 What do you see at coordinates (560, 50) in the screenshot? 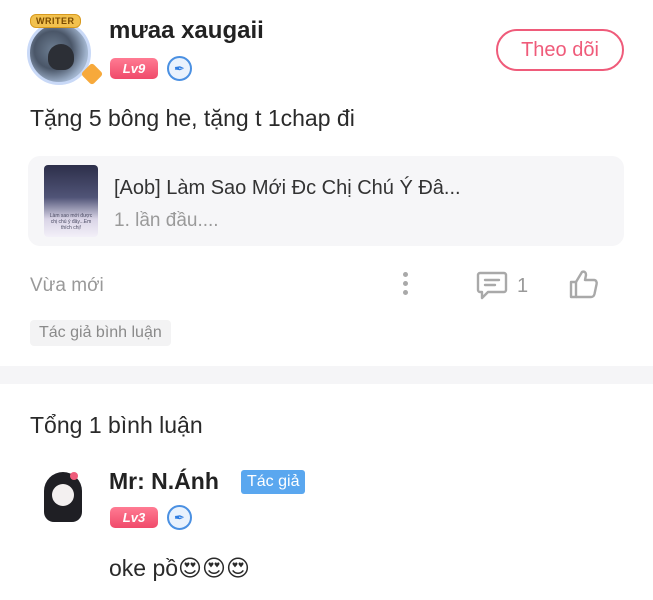
I see `follow-button: Theo dõi` at bounding box center [560, 50].